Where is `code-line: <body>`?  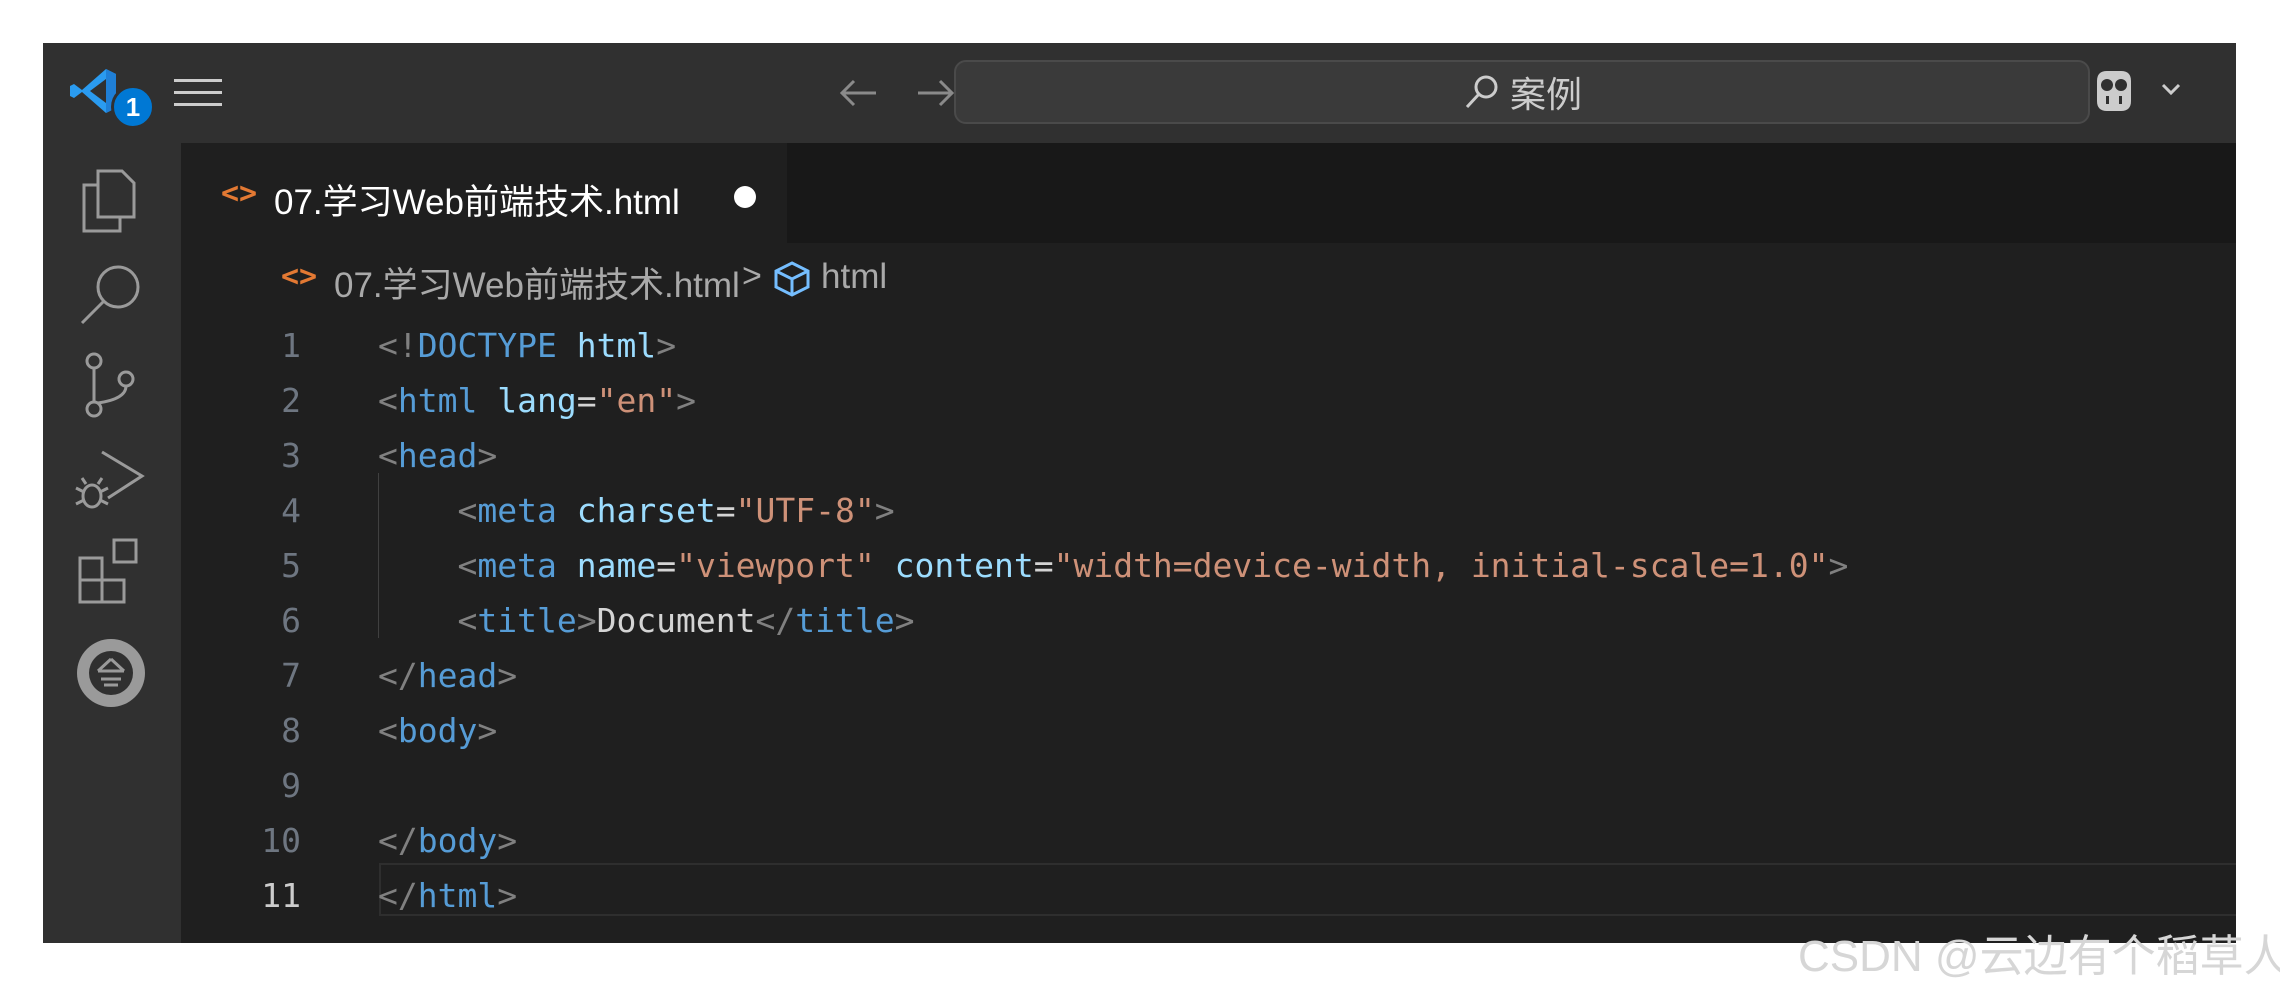 code-line: <body> is located at coordinates (437, 730).